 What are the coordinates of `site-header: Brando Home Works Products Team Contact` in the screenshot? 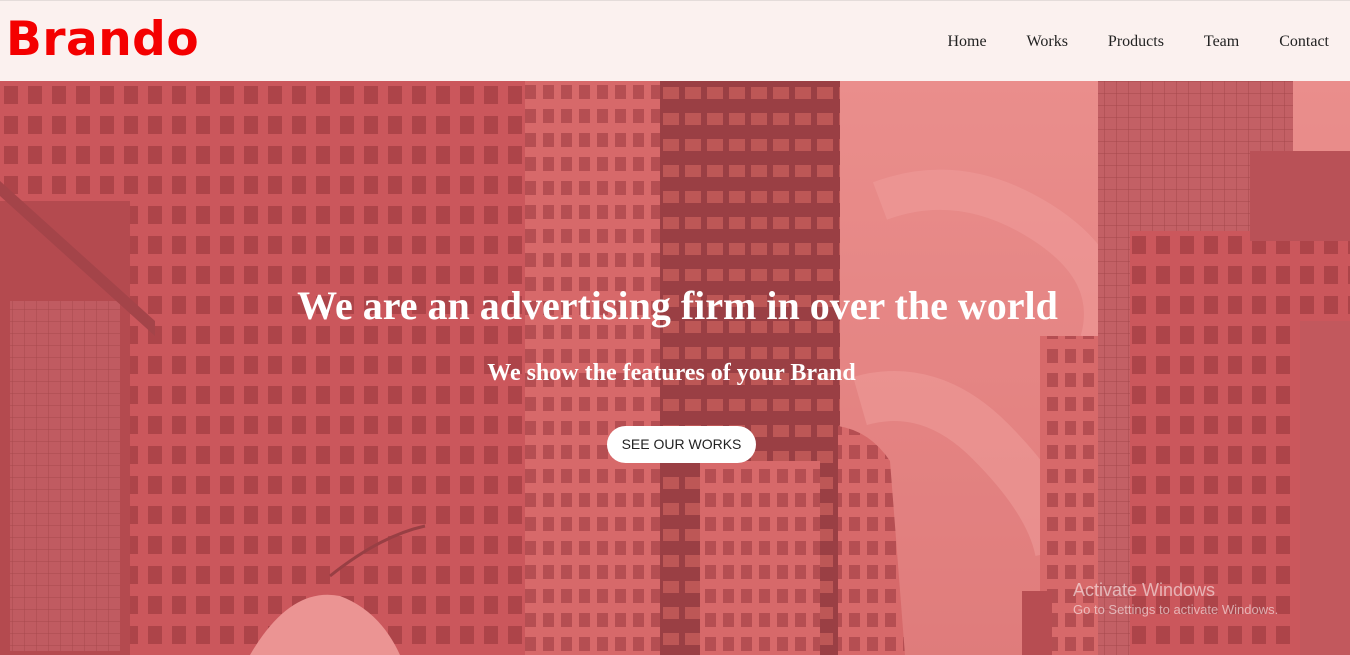 It's located at (675, 40).